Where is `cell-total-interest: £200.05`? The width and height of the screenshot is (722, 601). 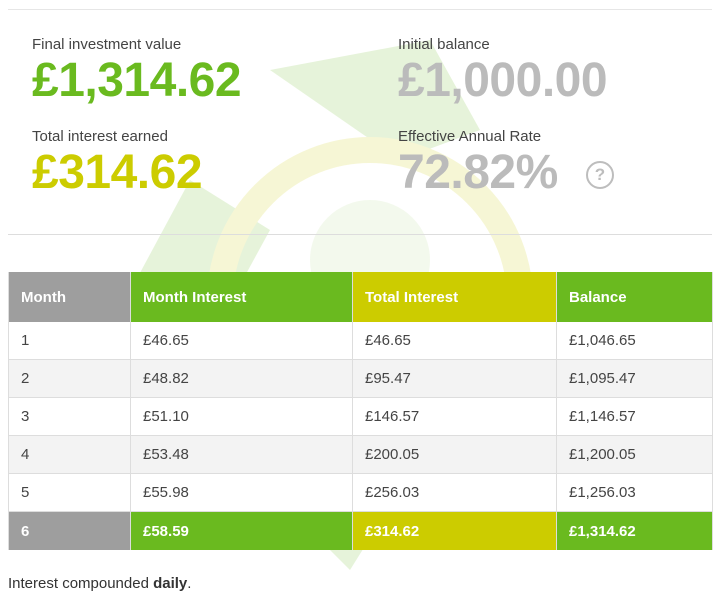 cell-total-interest: £200.05 is located at coordinates (454, 454).